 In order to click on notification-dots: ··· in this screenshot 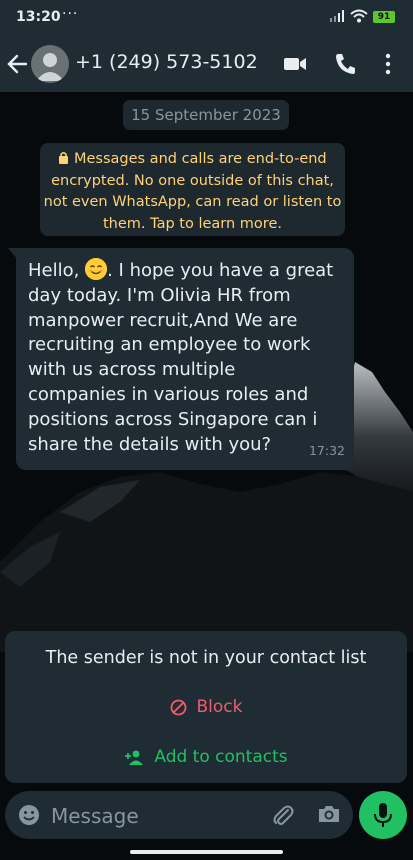, I will do `click(70, 14)`.